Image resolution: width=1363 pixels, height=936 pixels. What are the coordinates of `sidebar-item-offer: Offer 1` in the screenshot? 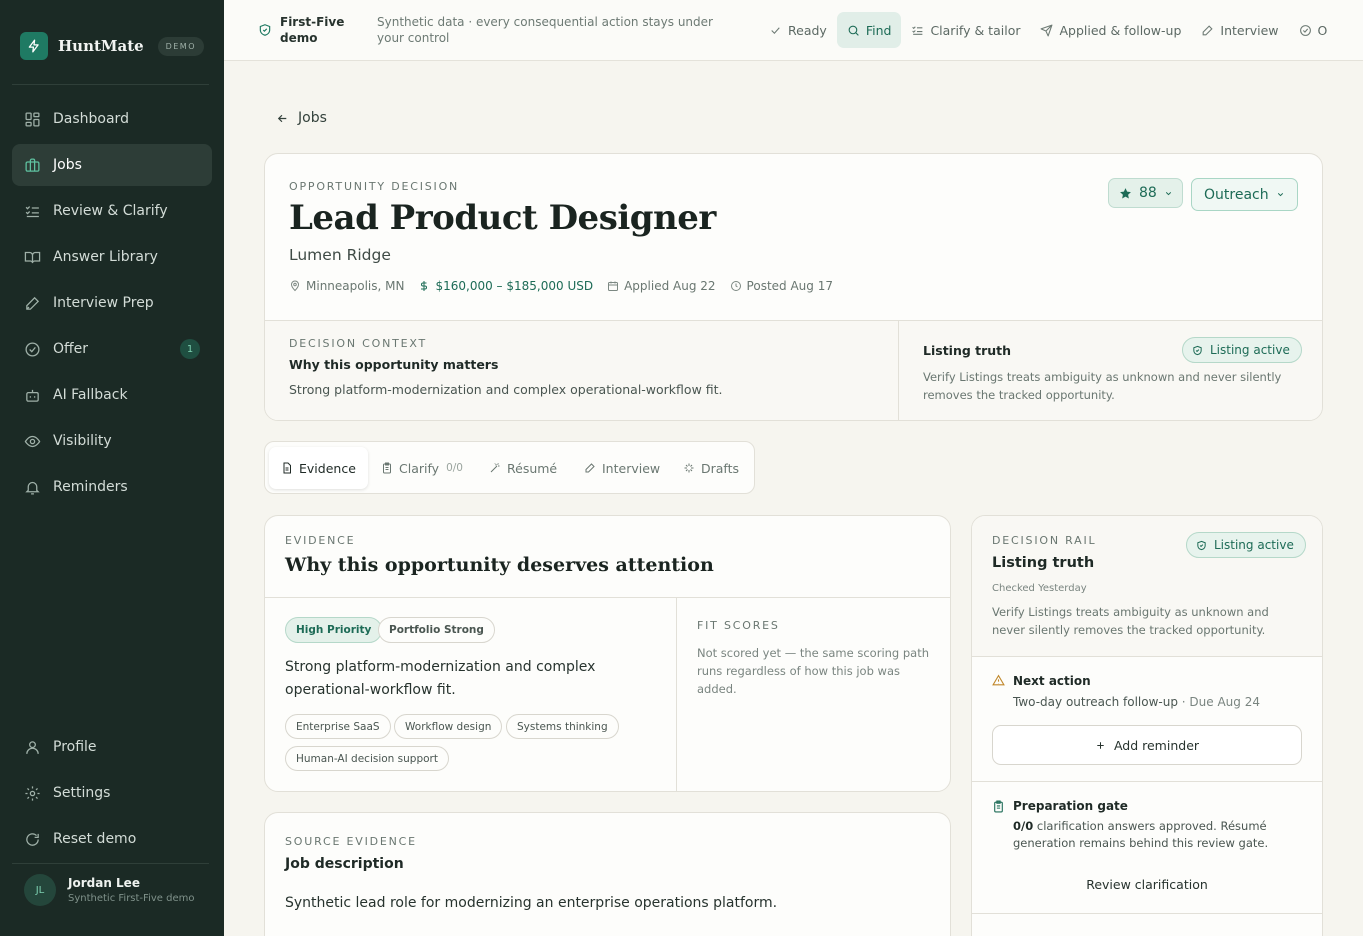 It's located at (112, 349).